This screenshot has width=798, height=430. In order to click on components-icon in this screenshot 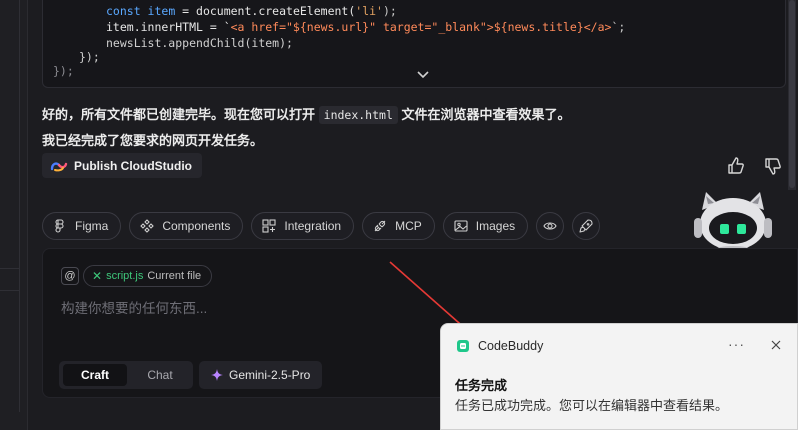, I will do `click(147, 226)`.